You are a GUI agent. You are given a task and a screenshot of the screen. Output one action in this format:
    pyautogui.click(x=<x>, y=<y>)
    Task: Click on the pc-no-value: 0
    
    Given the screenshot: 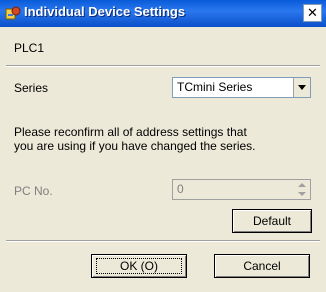 What is the action you would take?
    pyautogui.click(x=180, y=189)
    